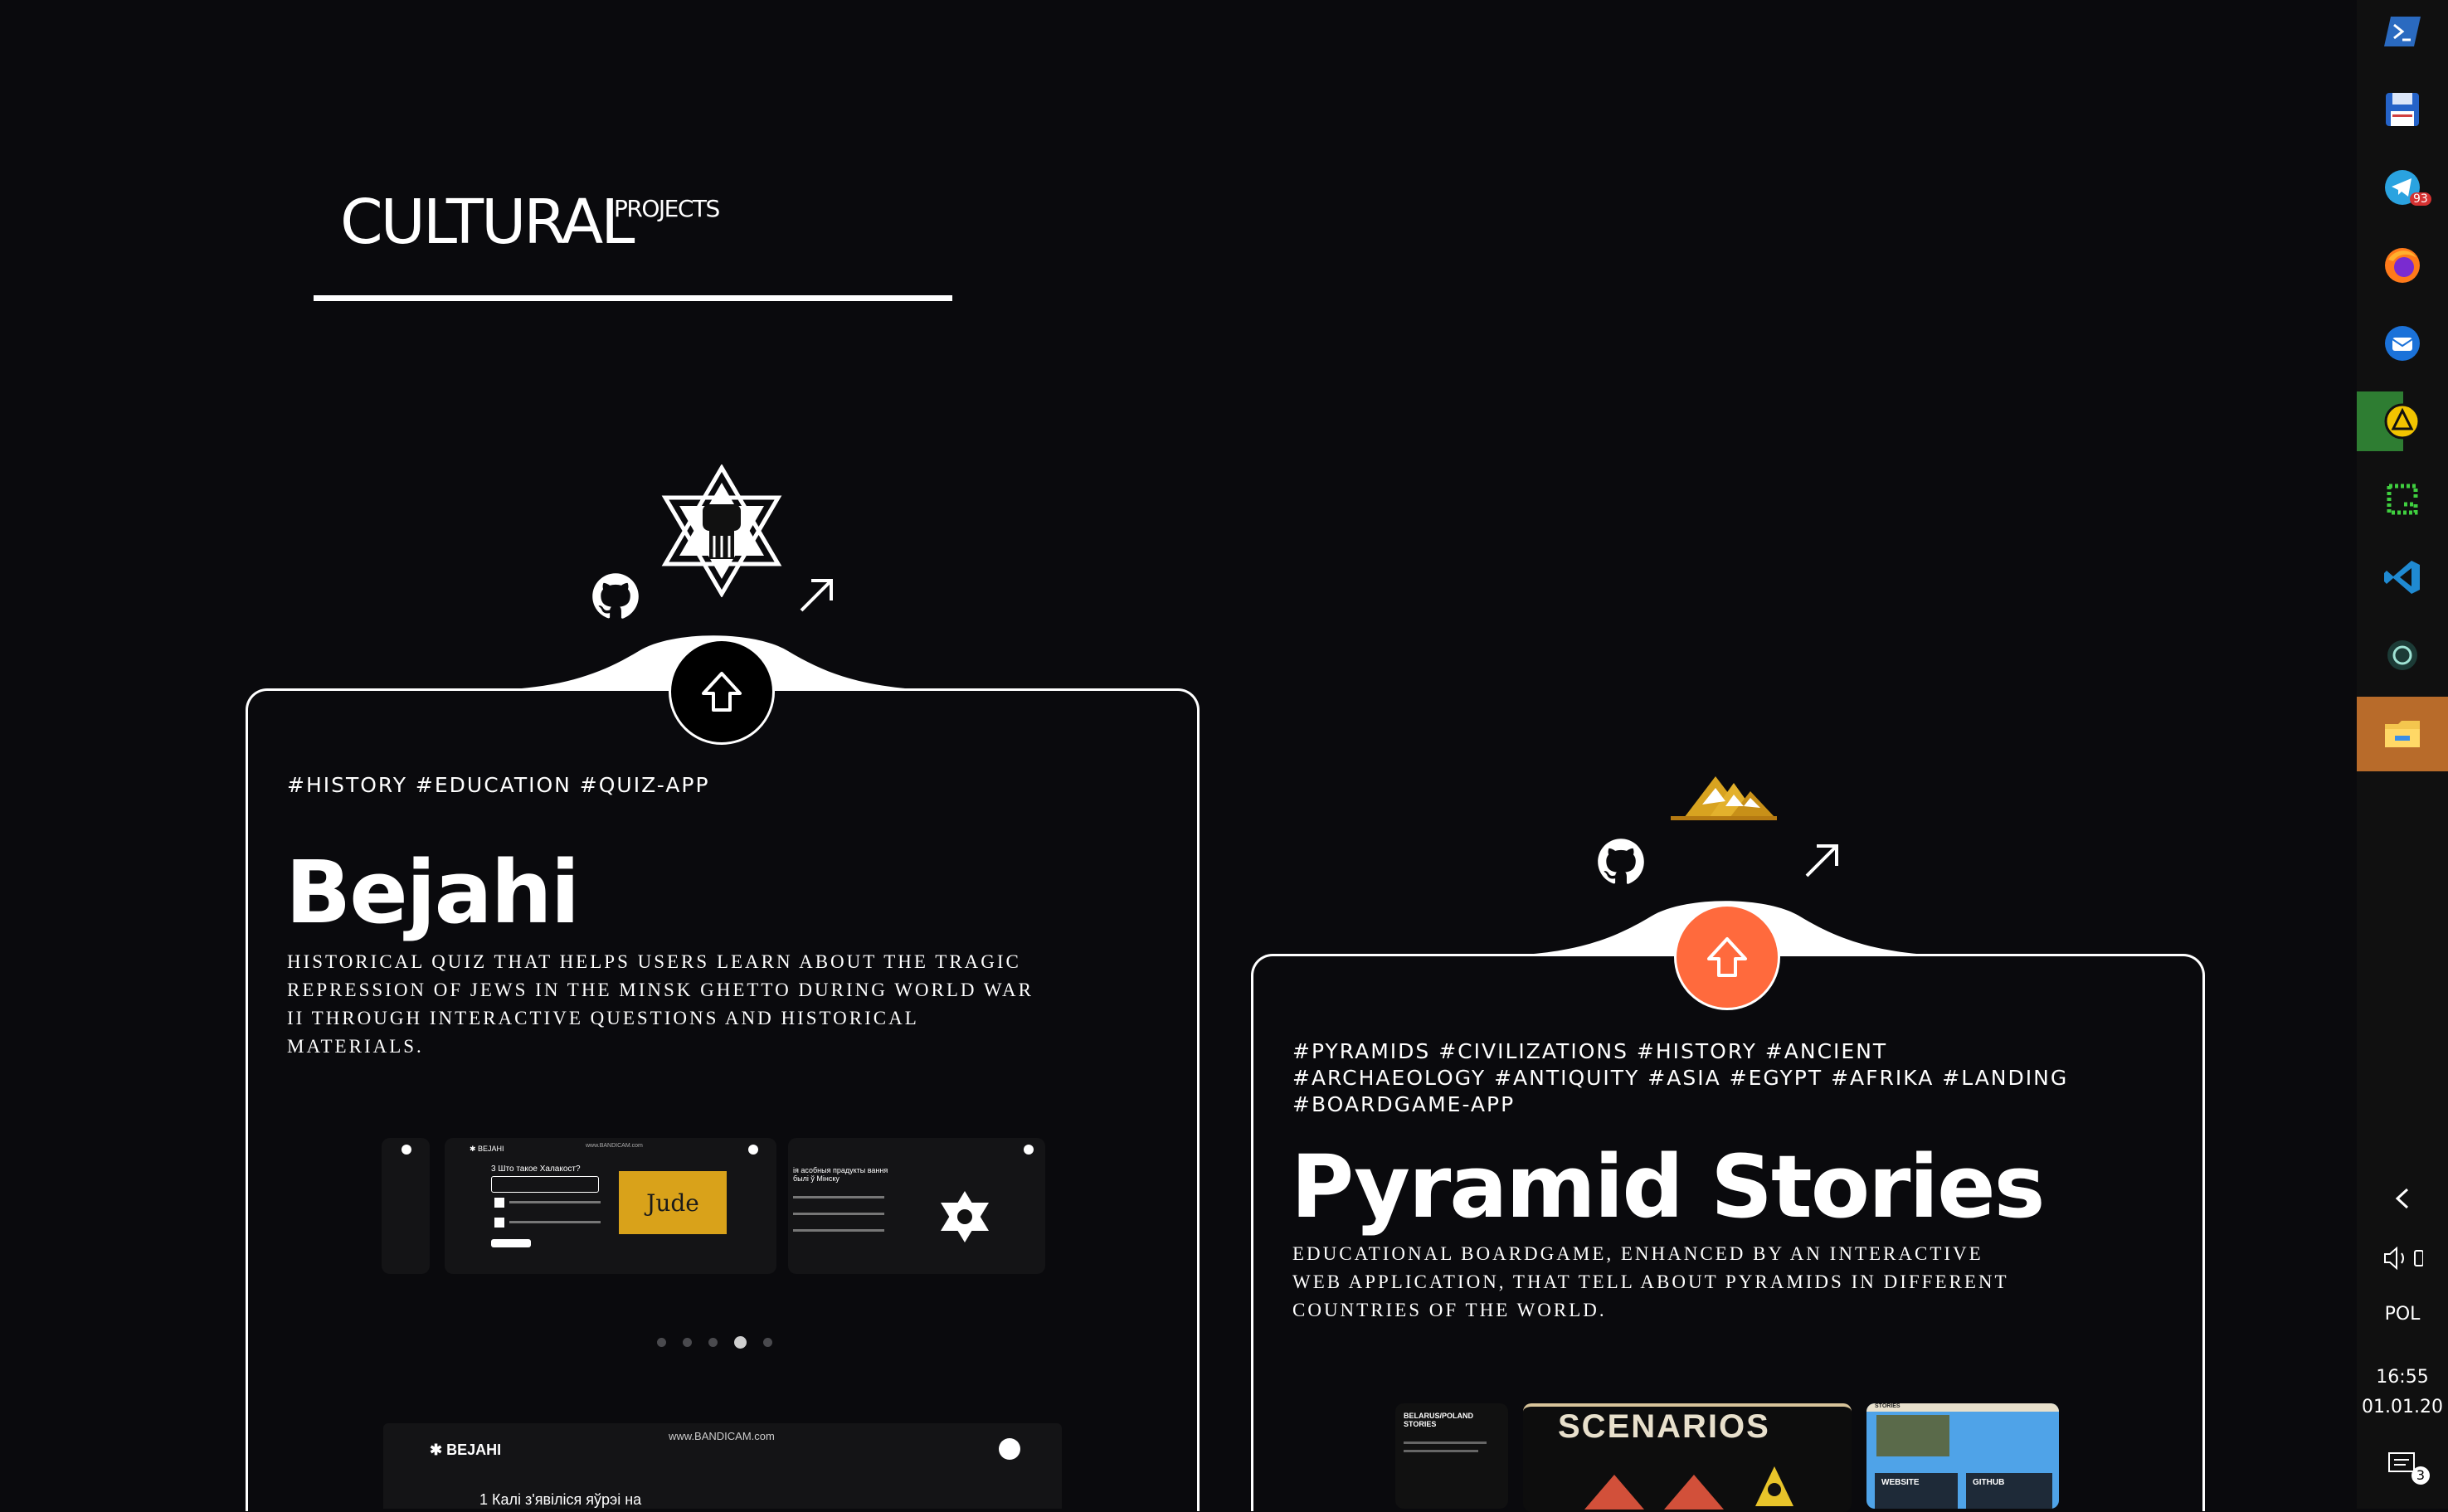  I want to click on taskbar-app-firefox, so click(2402, 265).